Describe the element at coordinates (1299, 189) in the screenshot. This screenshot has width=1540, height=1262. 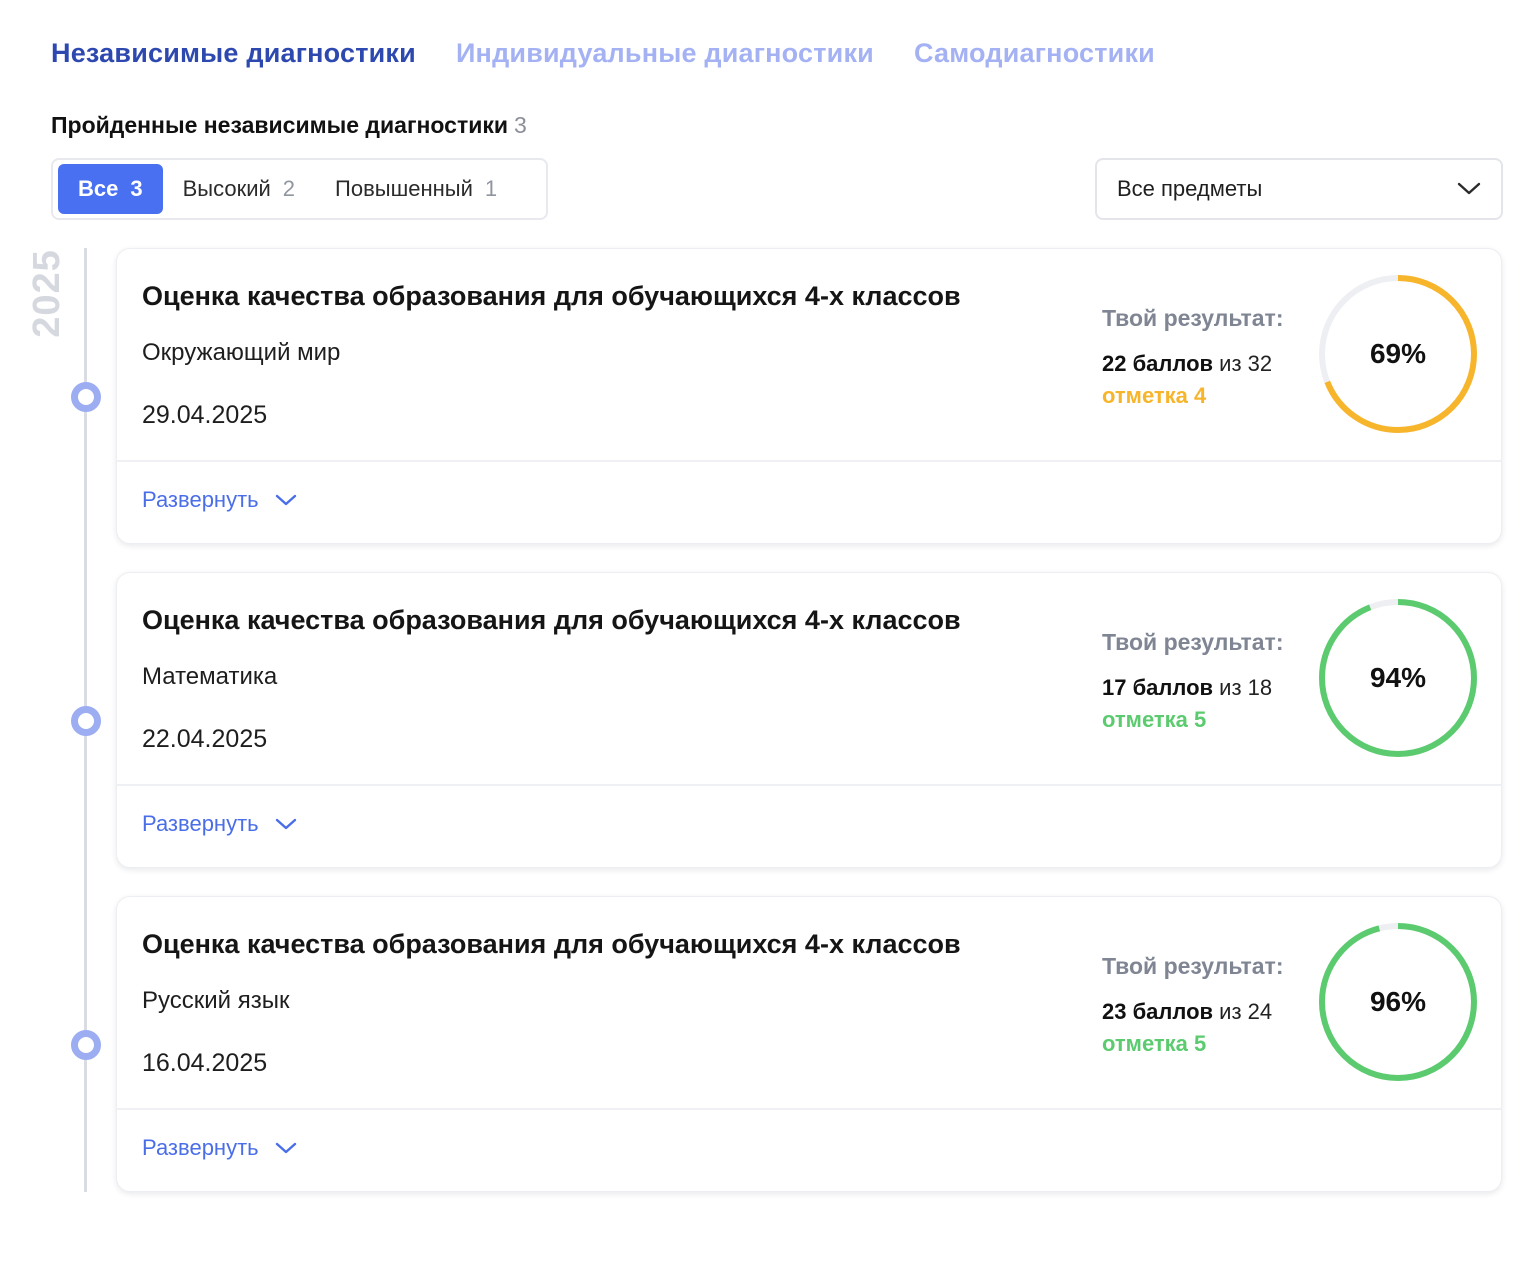
I see `subject-select: Все предметы` at that location.